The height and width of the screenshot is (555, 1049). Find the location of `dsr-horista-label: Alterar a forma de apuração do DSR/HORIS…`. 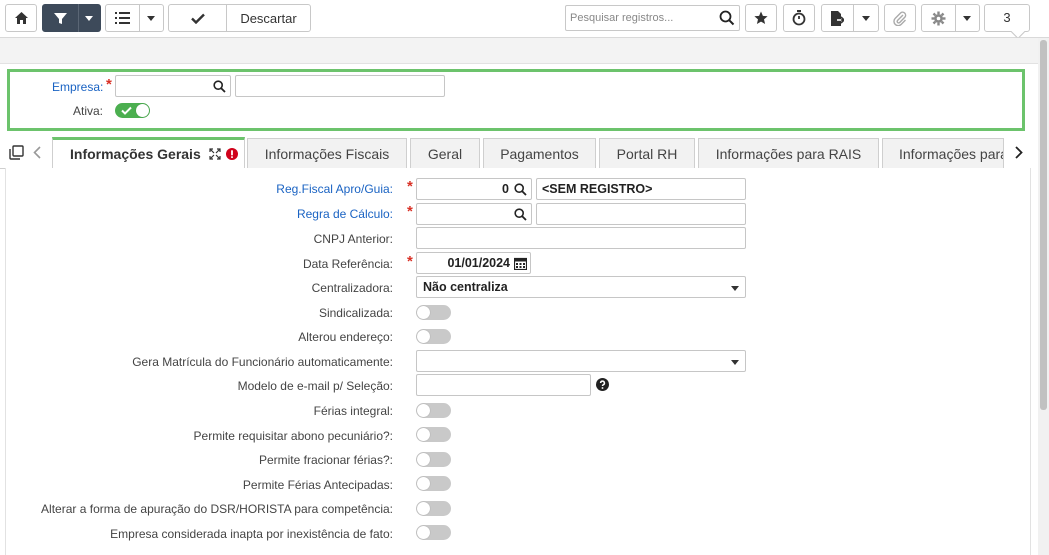

dsr-horista-label: Alterar a forma de apuração do DSR/HORIS… is located at coordinates (217, 509).